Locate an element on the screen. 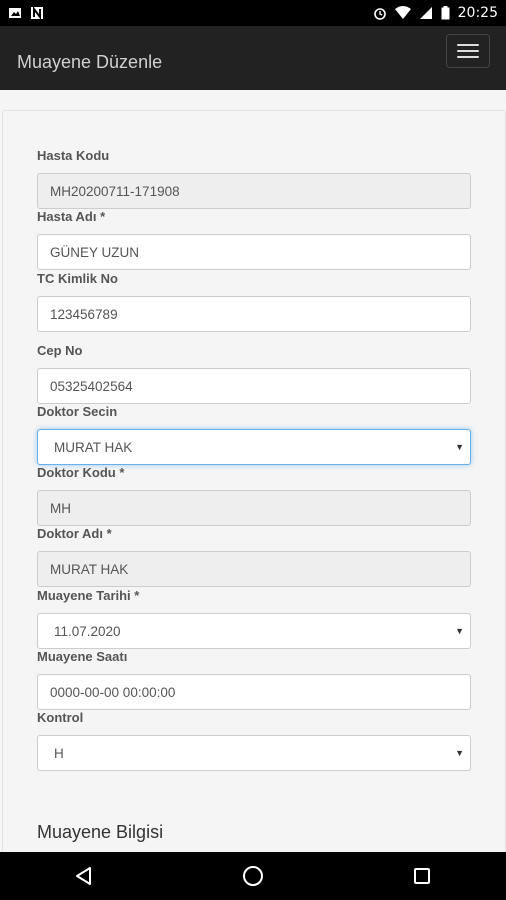  recents-square-icon is located at coordinates (421, 876).